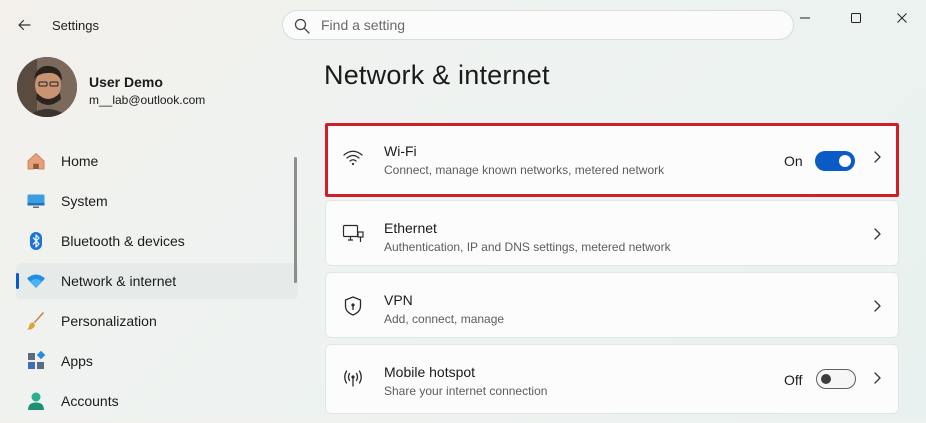 The image size is (926, 423). I want to click on sidebar-item-label: Network & internet, so click(119, 281).